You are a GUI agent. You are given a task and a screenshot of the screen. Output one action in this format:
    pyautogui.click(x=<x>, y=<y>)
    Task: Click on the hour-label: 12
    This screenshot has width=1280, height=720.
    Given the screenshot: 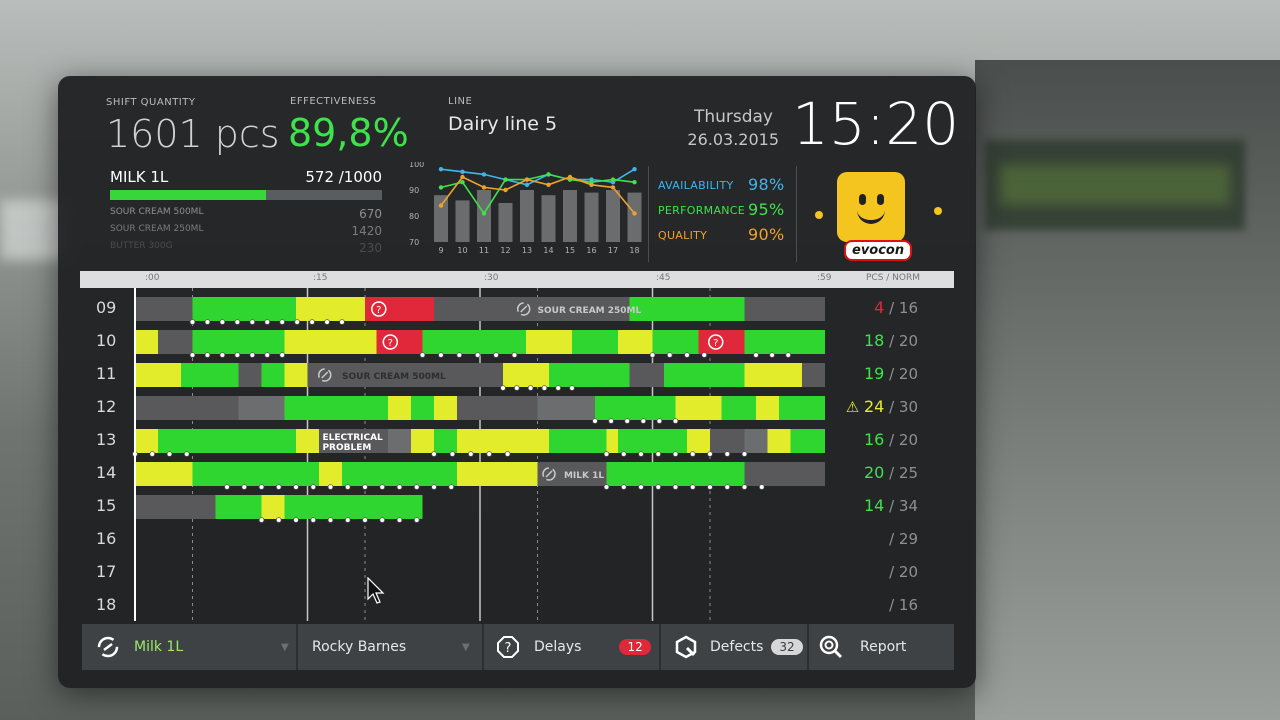 What is the action you would take?
    pyautogui.click(x=106, y=406)
    